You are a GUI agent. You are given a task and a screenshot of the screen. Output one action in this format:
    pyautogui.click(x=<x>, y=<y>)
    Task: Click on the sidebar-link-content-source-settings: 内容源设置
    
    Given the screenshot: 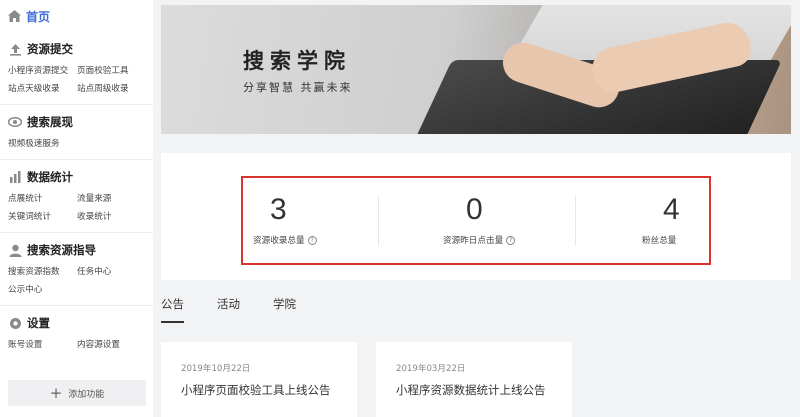 What is the action you would take?
    pyautogui.click(x=111, y=345)
    